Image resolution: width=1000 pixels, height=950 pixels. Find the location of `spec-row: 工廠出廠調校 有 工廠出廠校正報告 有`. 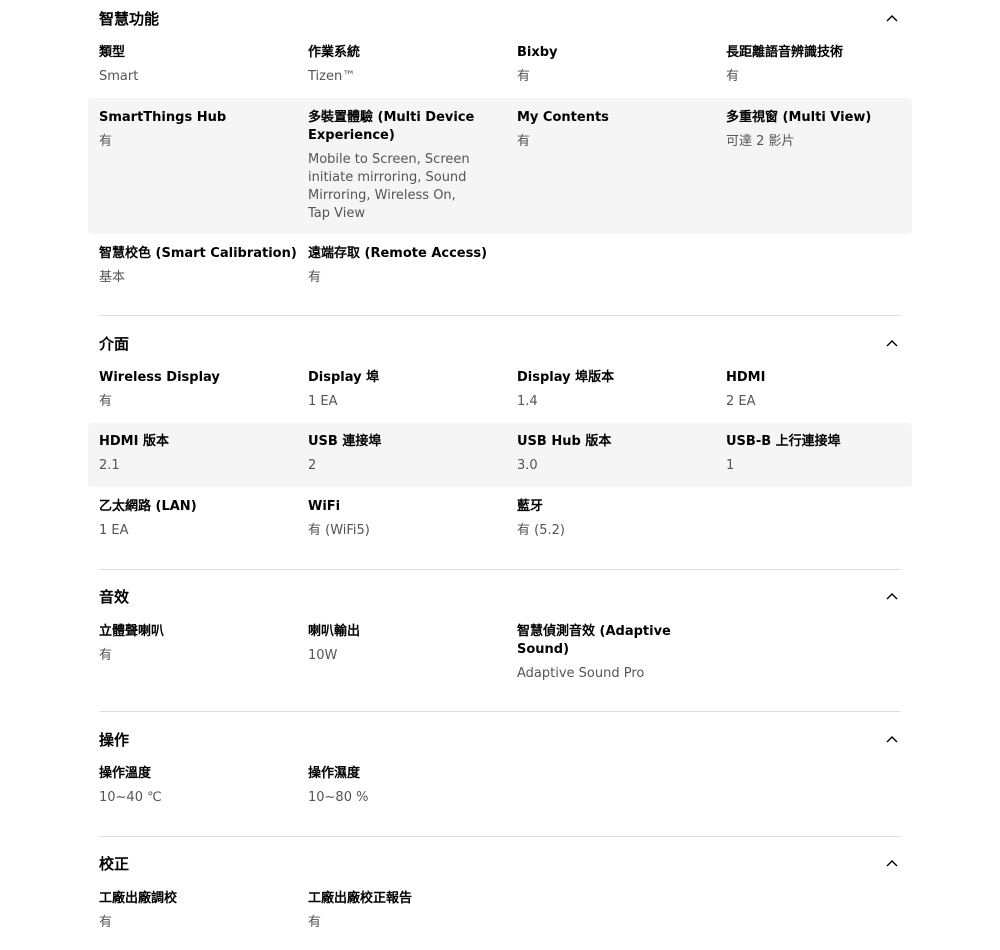

spec-row: 工廠出廠調校 有 工廠出廠校正報告 有 is located at coordinates (500, 911).